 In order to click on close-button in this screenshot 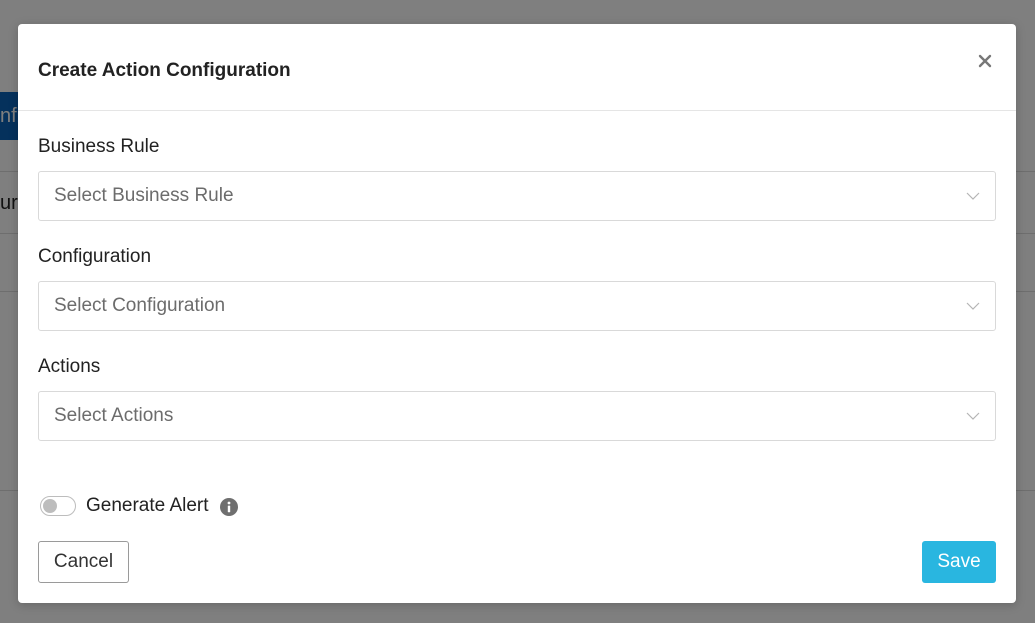, I will do `click(985, 61)`.